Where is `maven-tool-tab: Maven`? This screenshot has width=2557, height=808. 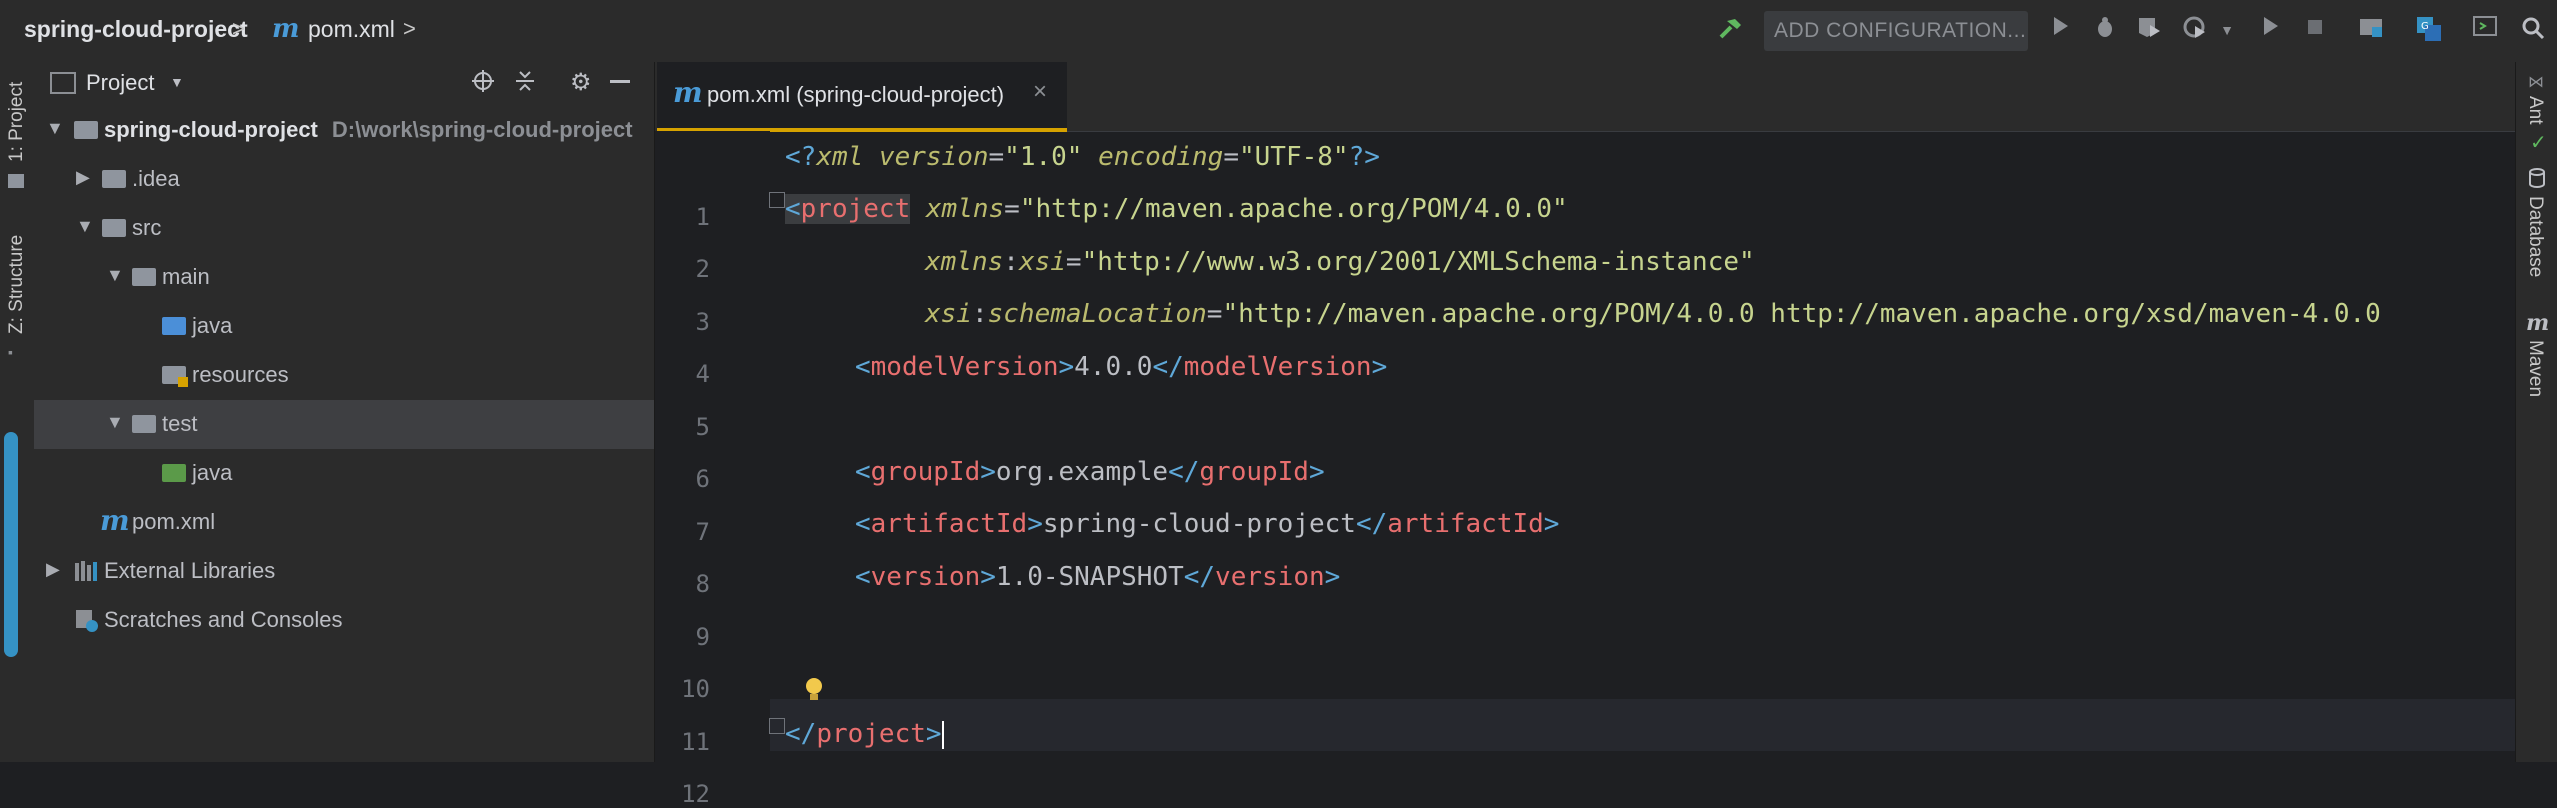
maven-tool-tab: Maven is located at coordinates (2535, 368).